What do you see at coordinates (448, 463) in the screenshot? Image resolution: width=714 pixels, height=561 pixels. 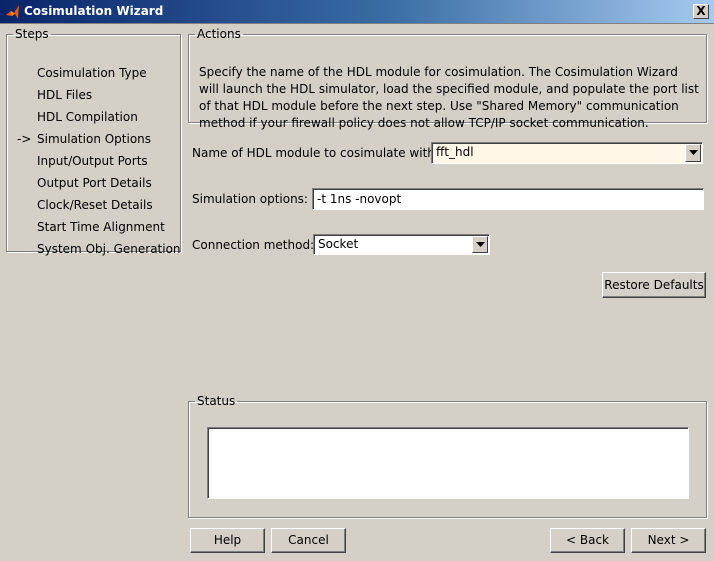 I see `status-textbox` at bounding box center [448, 463].